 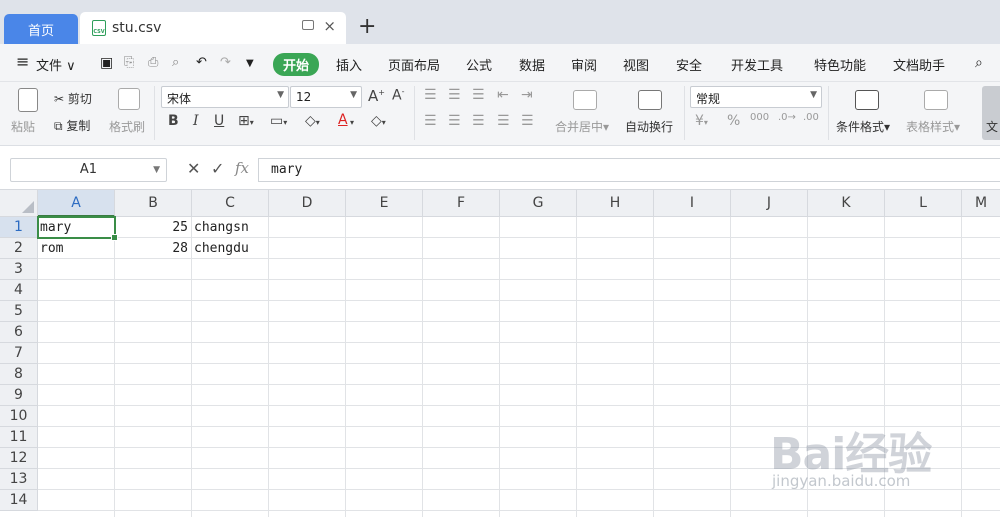 I want to click on align-center-icon: ☰, so click(x=454, y=121).